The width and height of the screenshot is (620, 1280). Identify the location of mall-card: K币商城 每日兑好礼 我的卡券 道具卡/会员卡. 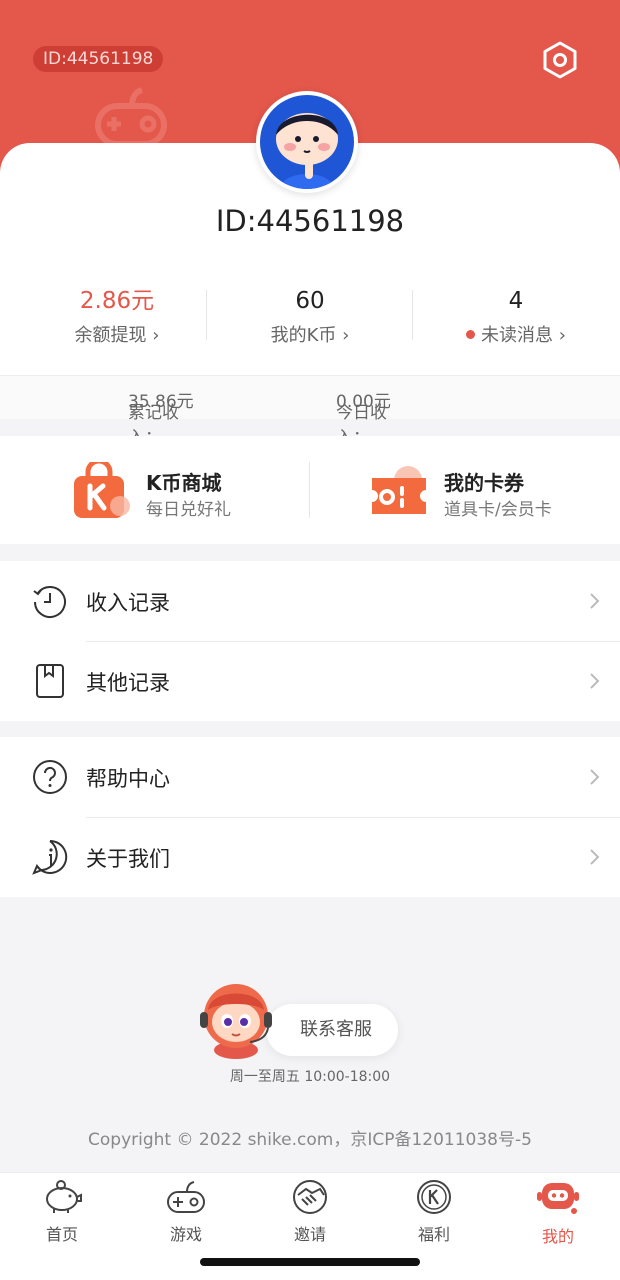
(310, 490).